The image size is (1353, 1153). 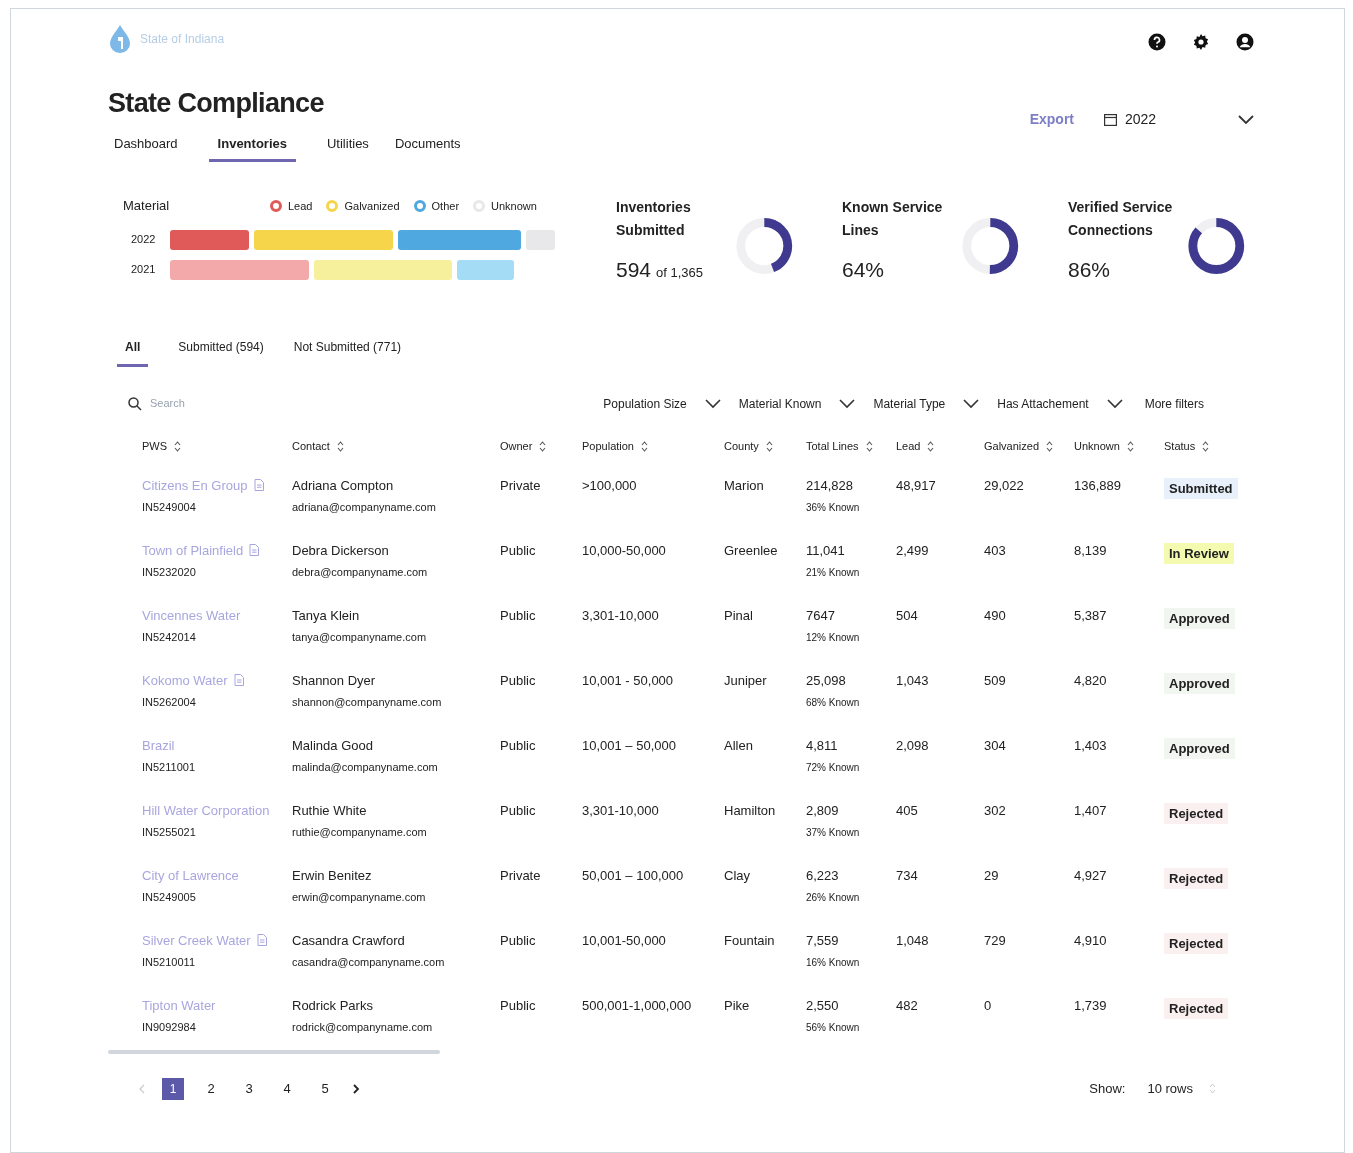 What do you see at coordinates (1174, 403) in the screenshot?
I see `more-filters-button: More filters` at bounding box center [1174, 403].